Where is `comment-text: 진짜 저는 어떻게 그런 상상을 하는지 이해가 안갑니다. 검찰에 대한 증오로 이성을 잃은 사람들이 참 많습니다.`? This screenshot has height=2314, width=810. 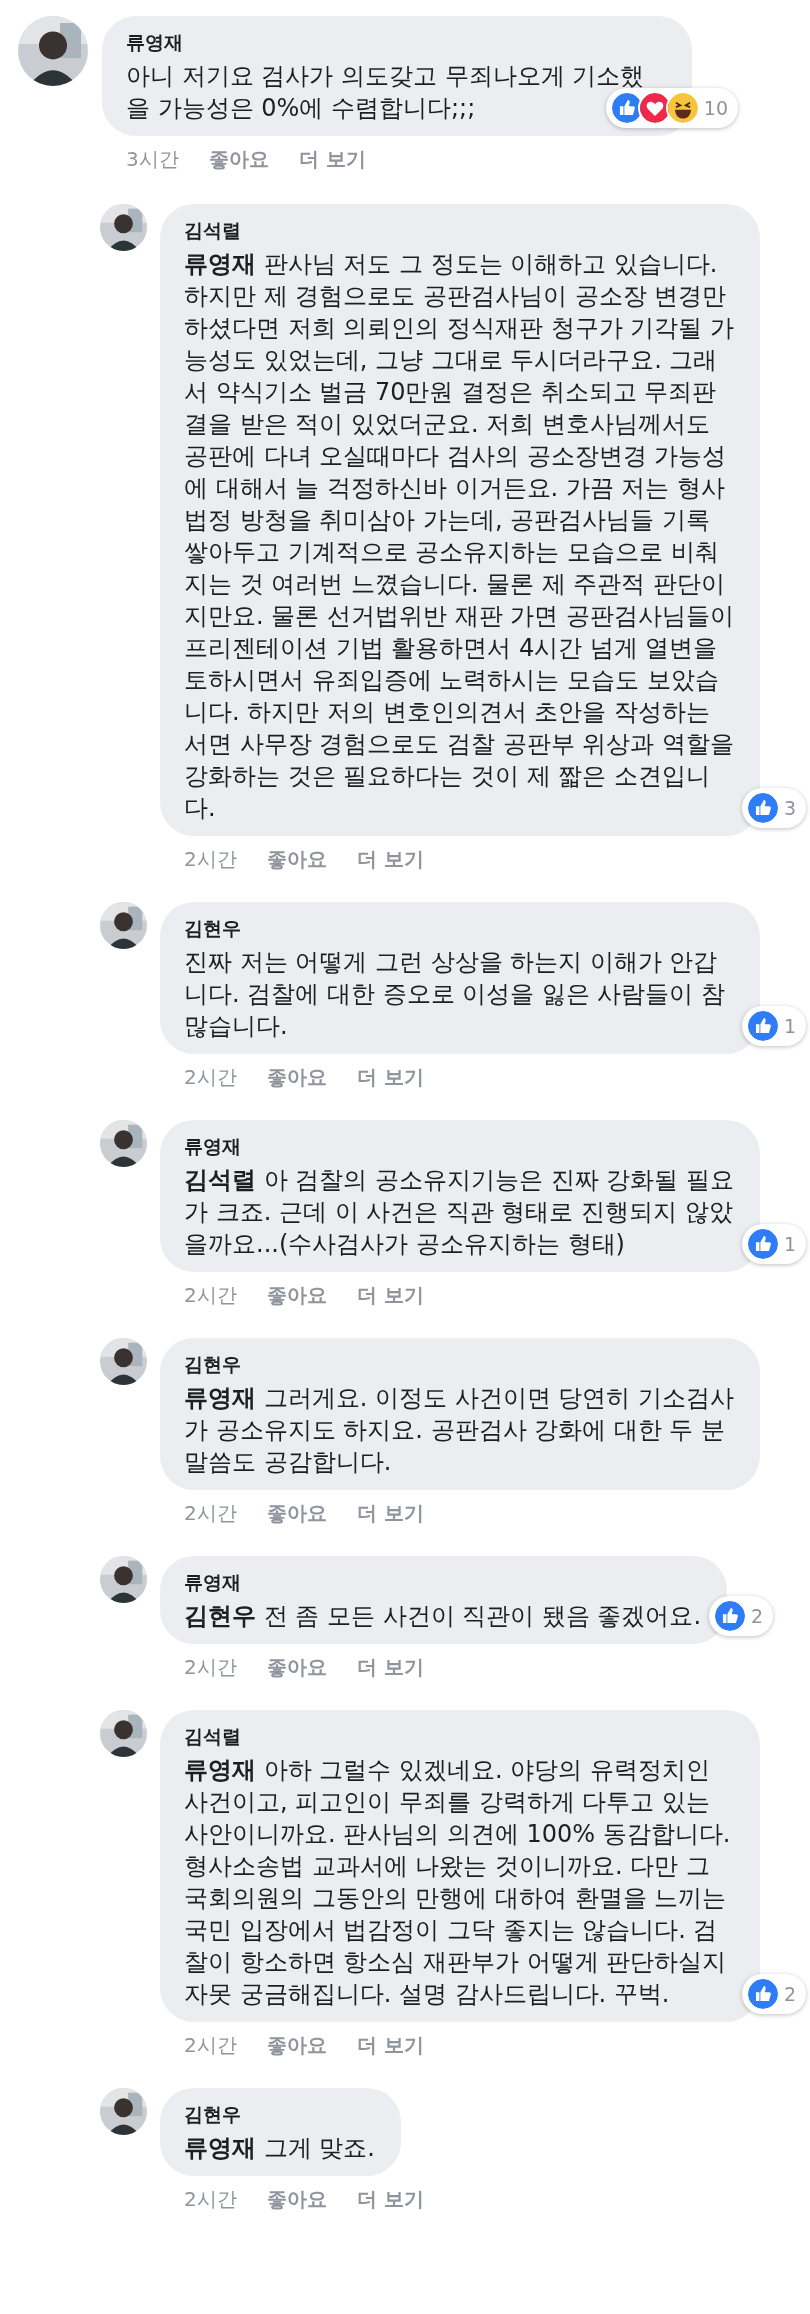 comment-text: 진짜 저는 어떻게 그런 상상을 하는지 이해가 안갑니다. 검찰에 대한 증오로 이성을 잃은 사람들이 참 많습니다. is located at coordinates (455, 994).